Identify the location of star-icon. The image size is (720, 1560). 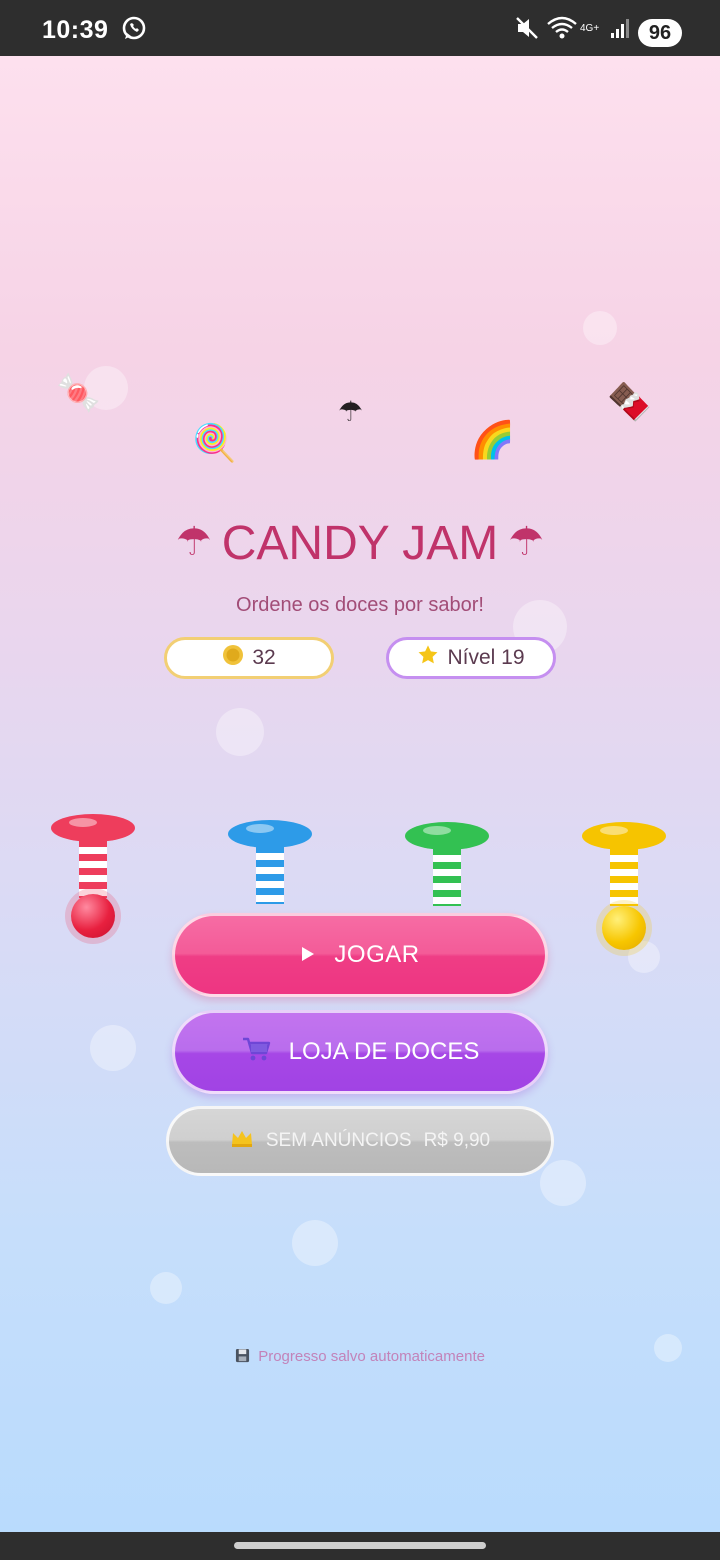
(428, 658).